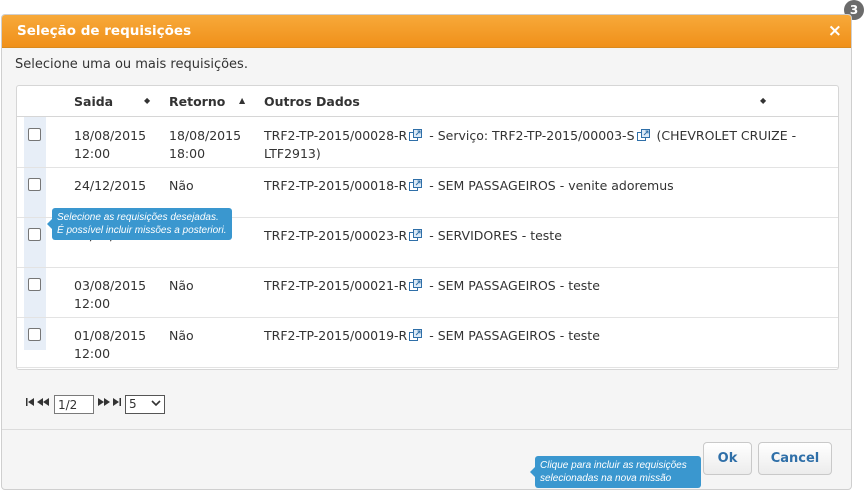  Describe the element at coordinates (110, 185) in the screenshot. I see `saida-date: 24/12/2015` at that location.